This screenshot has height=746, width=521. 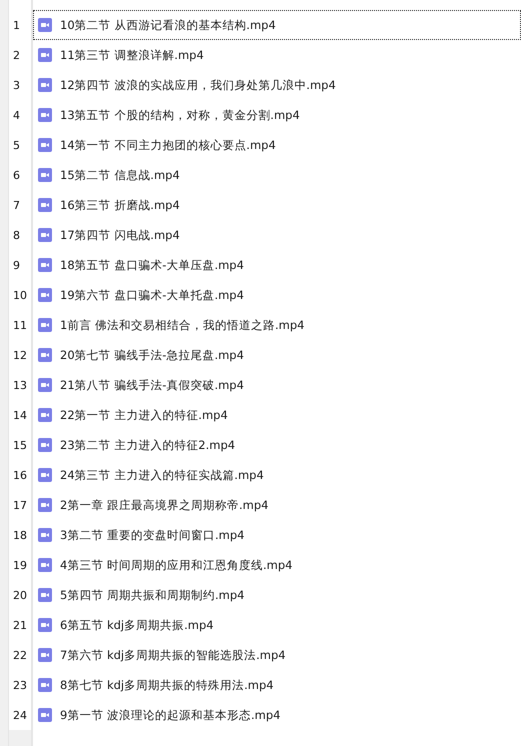 I want to click on line-number: 6, so click(x=16, y=175).